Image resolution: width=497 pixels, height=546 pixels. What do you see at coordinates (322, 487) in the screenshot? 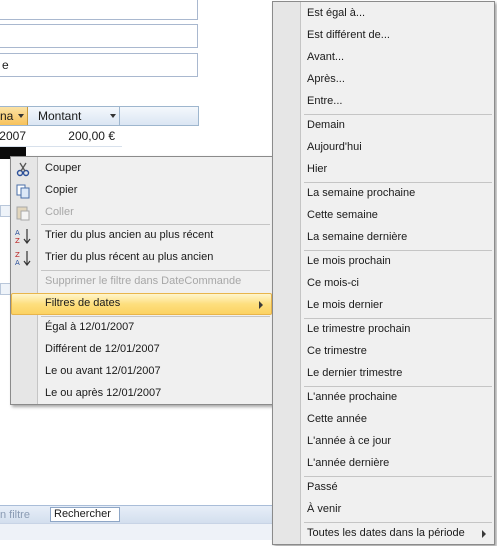
I see `menu-item-label: Passé` at bounding box center [322, 487].